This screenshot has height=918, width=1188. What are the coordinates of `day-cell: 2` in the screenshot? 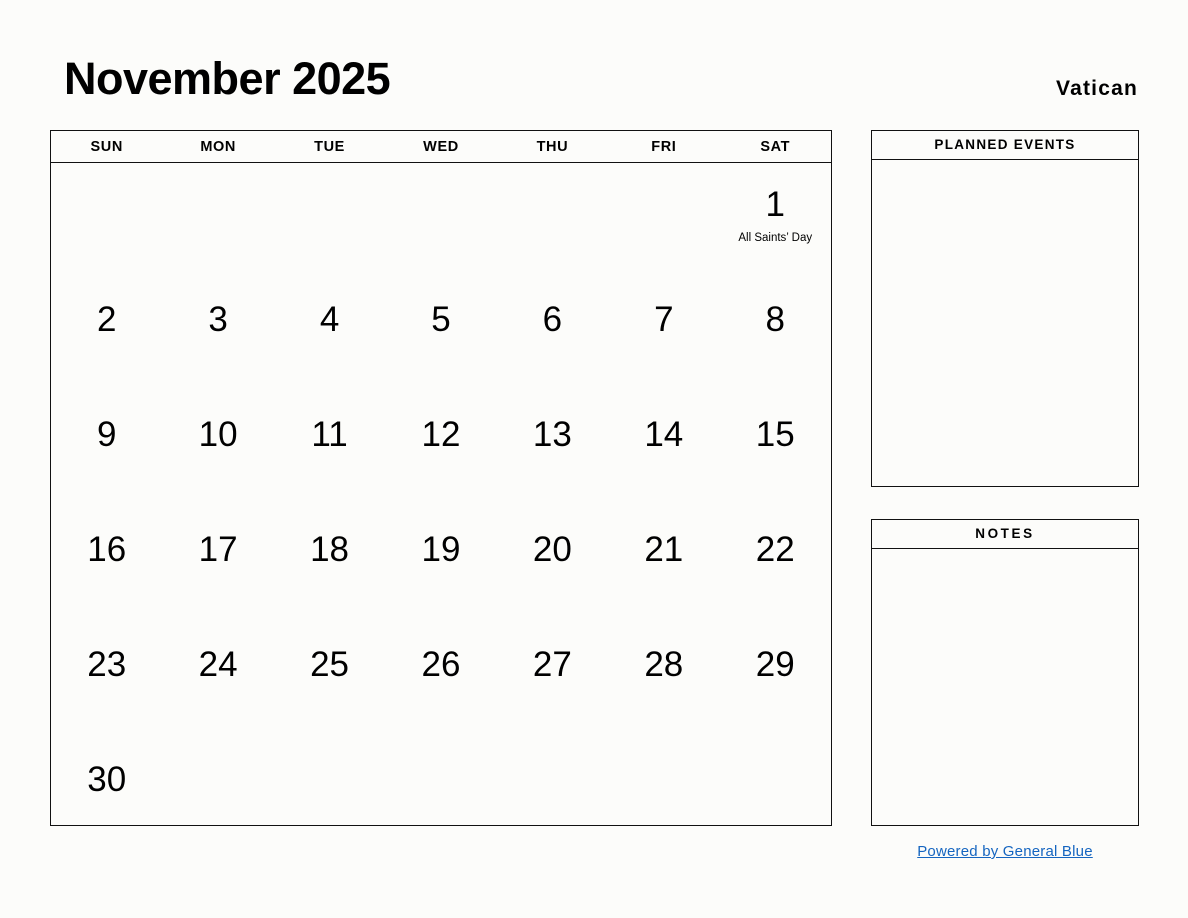 It's located at (106, 335).